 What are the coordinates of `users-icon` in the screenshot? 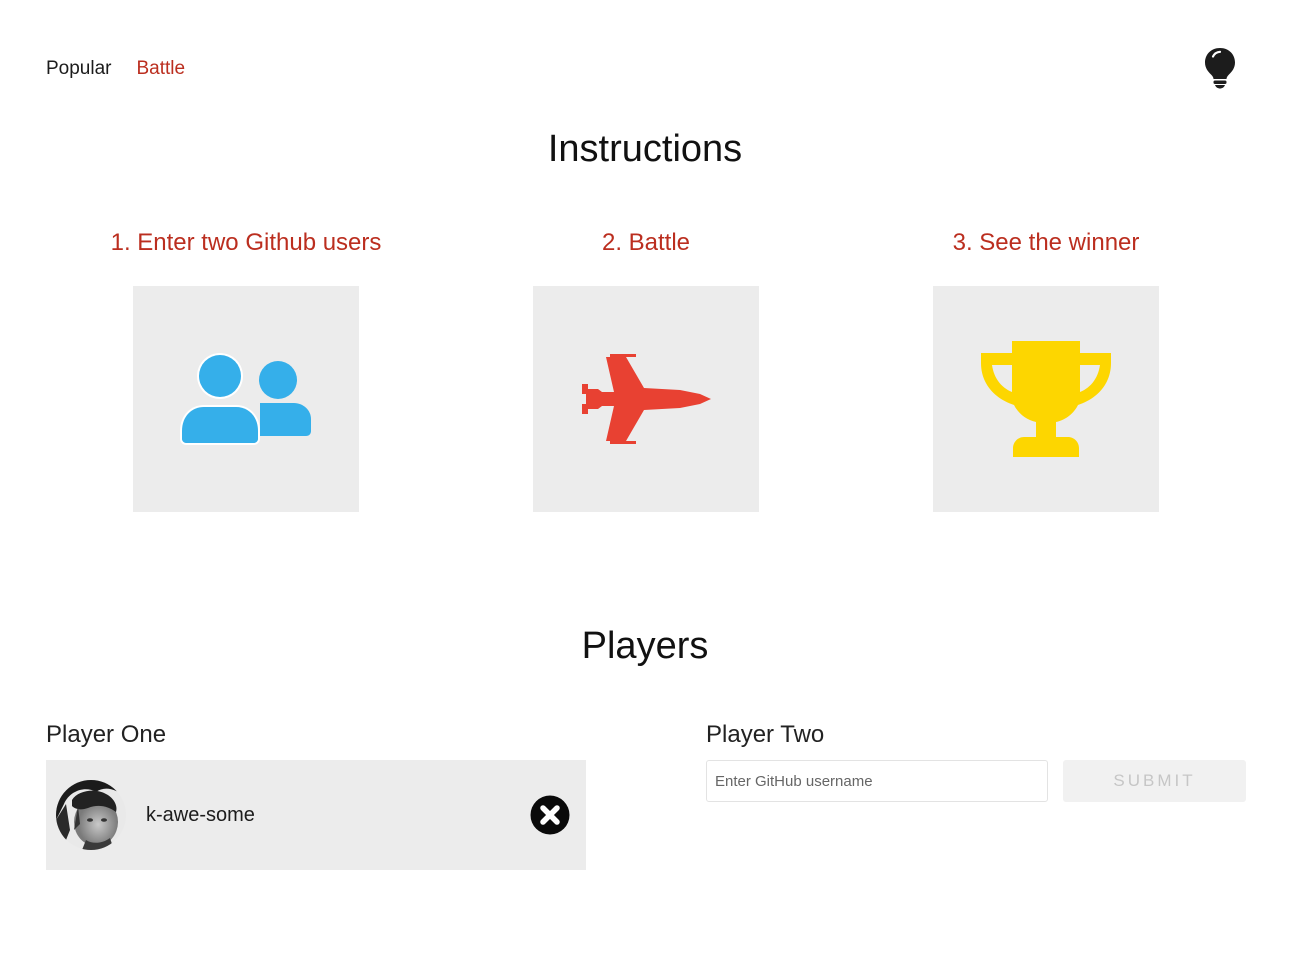 It's located at (245, 399).